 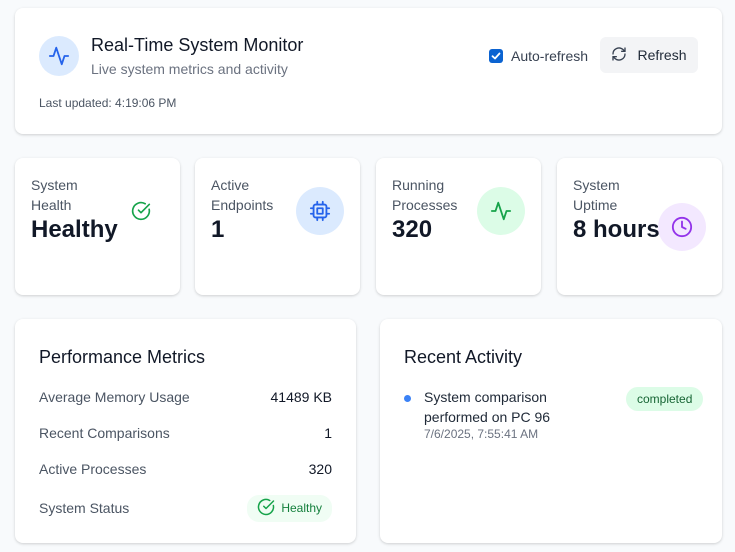 What do you see at coordinates (481, 434) in the screenshot?
I see `activity-timestamp: 7/6/2025, 7:55:41 AM` at bounding box center [481, 434].